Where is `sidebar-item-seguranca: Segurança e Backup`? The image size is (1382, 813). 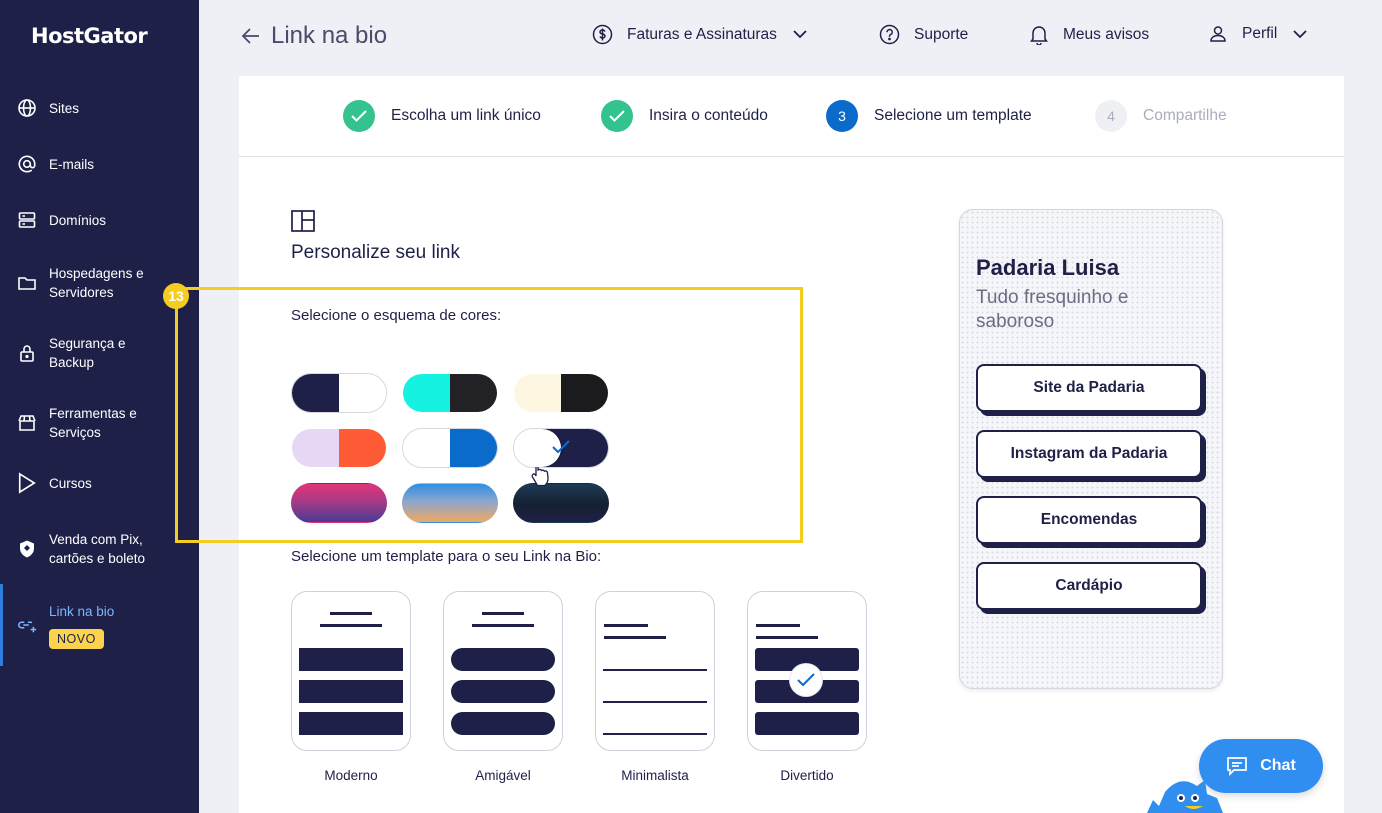 sidebar-item-seguranca: Segurança e Backup is located at coordinates (99, 353).